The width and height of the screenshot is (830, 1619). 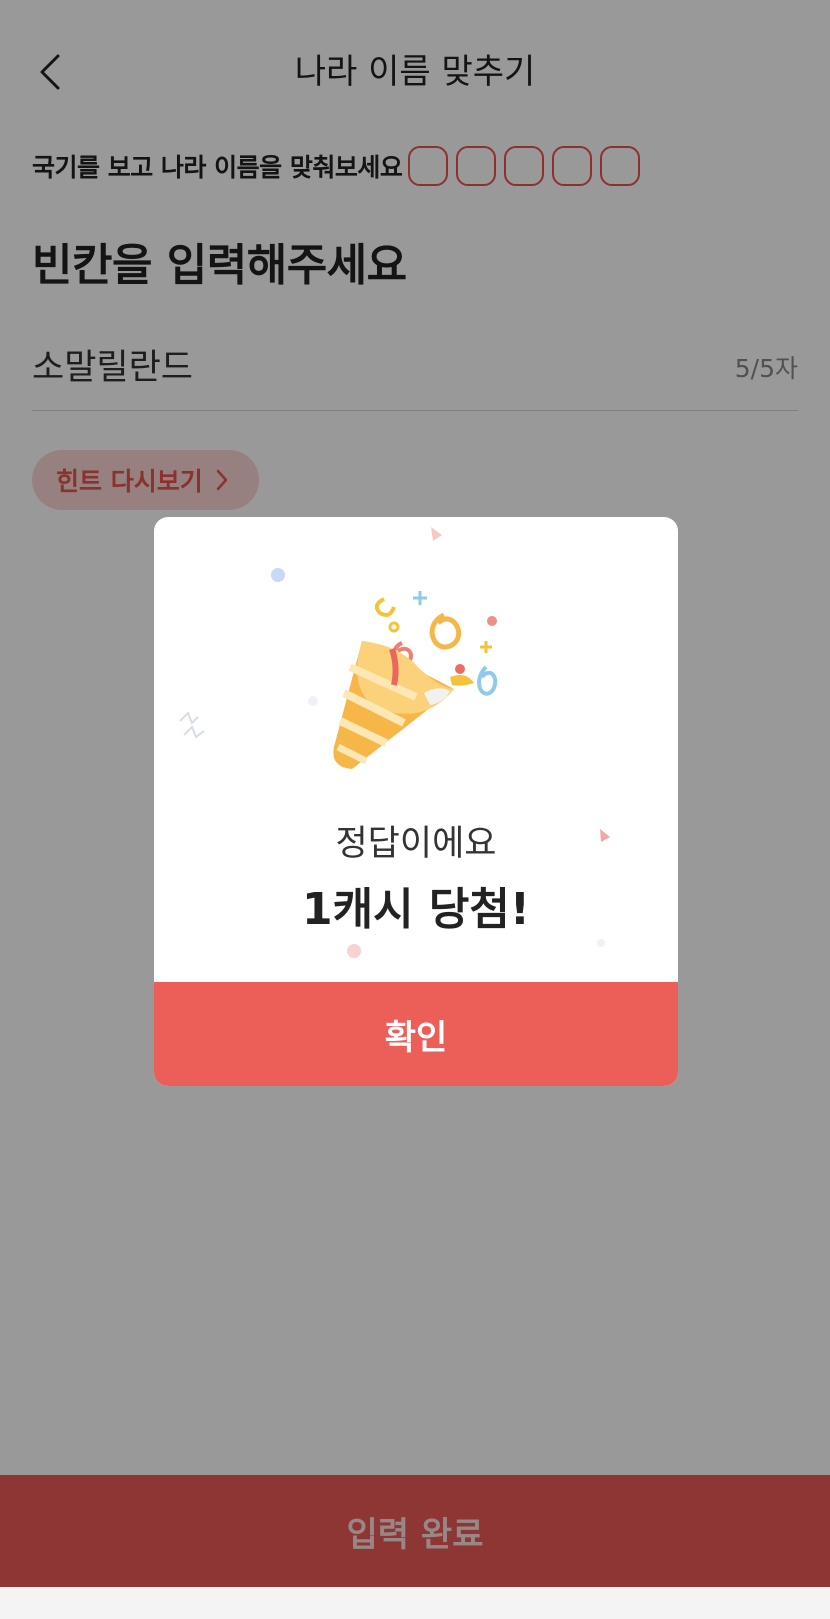 What do you see at coordinates (415, 1603) in the screenshot?
I see `bottom-safe-area` at bounding box center [415, 1603].